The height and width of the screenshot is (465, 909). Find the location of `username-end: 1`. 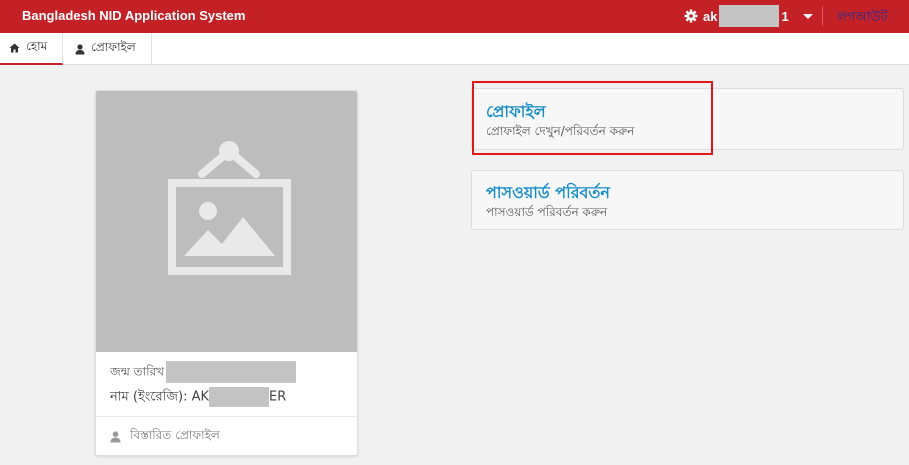

username-end: 1 is located at coordinates (785, 16).